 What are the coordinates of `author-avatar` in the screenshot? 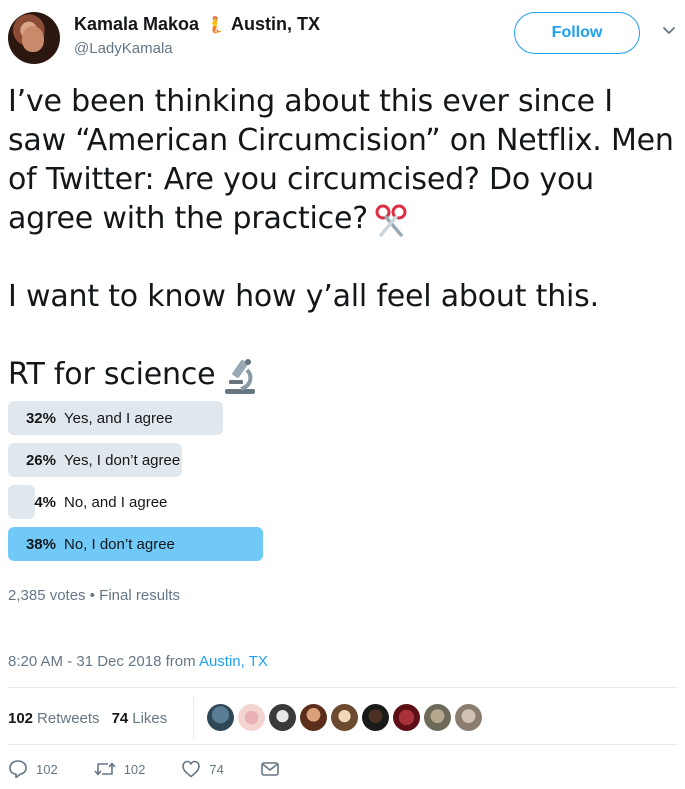 It's located at (34, 38).